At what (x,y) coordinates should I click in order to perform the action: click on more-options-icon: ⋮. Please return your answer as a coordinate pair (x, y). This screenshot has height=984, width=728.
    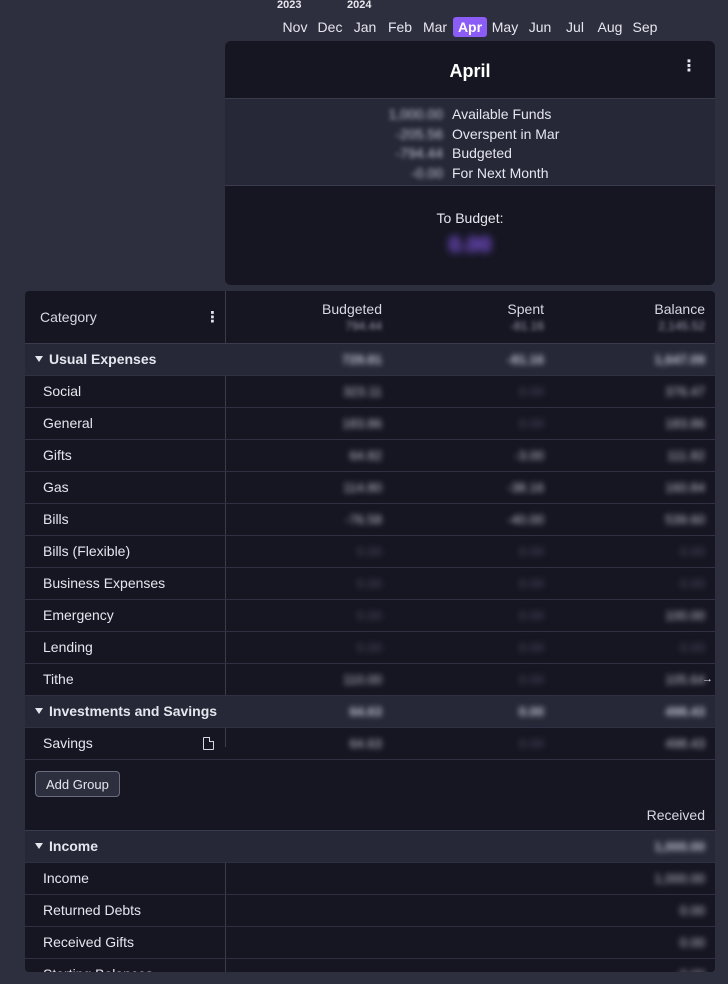
    Looking at the image, I should click on (689, 67).